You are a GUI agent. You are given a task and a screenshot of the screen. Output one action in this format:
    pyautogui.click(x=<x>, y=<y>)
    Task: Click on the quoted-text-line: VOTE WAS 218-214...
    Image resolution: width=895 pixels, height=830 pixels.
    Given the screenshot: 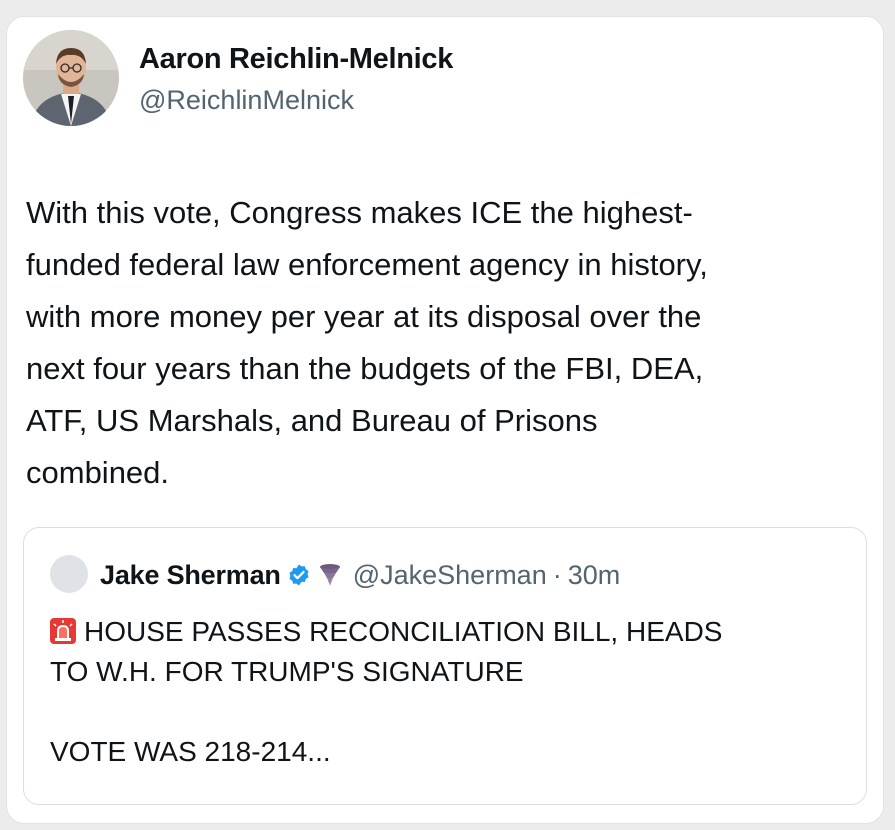 What is the action you would take?
    pyautogui.click(x=190, y=751)
    